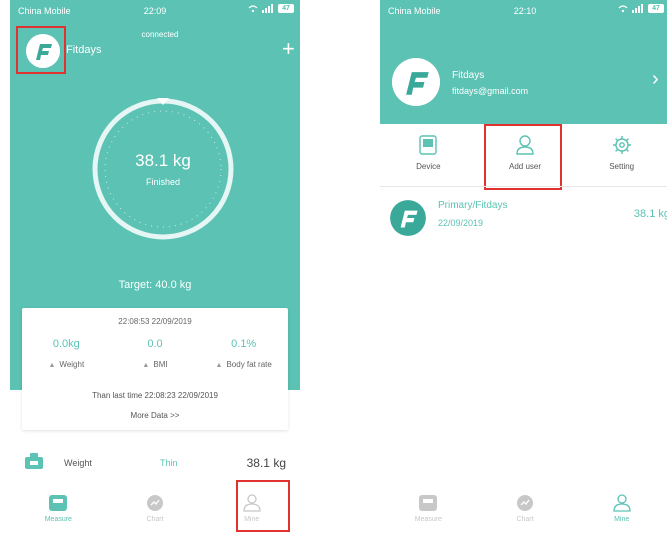 The image size is (667, 536). What do you see at coordinates (84, 50) in the screenshot?
I see `user-name: Fitdays` at bounding box center [84, 50].